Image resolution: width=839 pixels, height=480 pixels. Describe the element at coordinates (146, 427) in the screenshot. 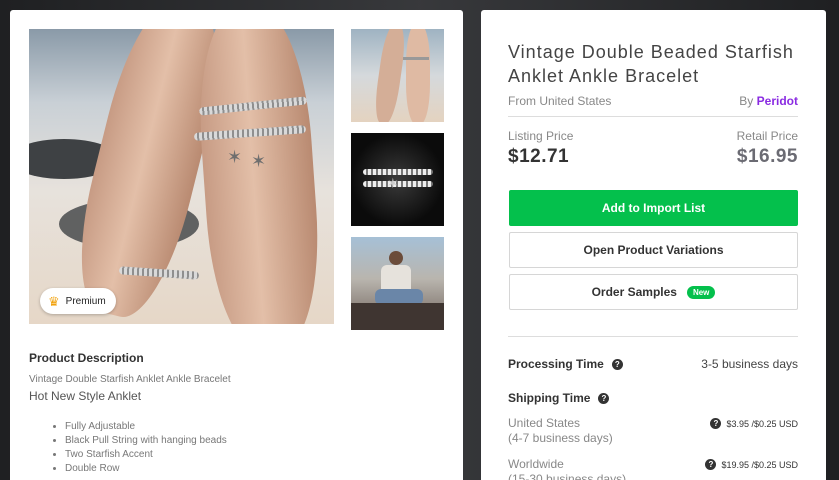

I see `bullet-item: Fully Adjustable` at that location.